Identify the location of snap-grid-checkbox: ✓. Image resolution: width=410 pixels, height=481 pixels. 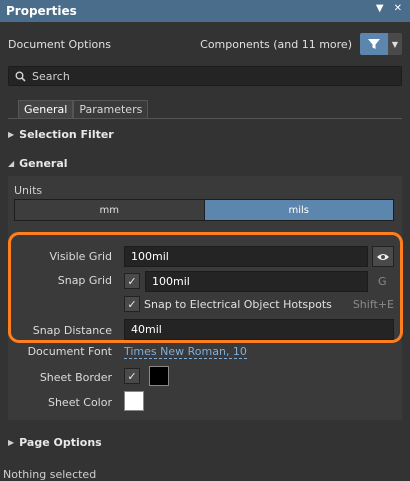
(132, 281).